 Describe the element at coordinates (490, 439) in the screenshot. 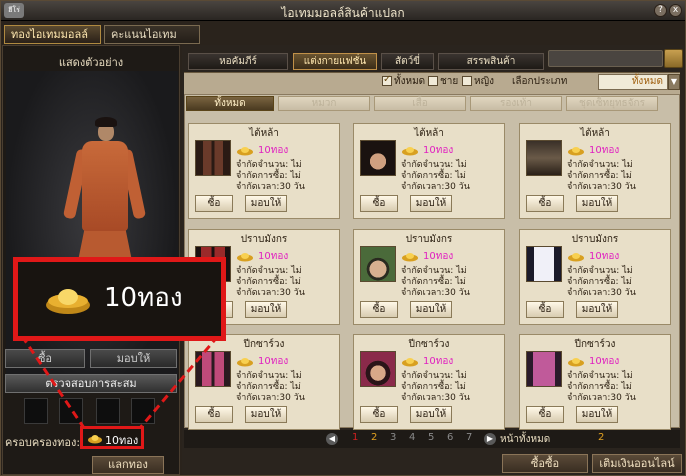

I see `next-page-icon: ▶` at that location.